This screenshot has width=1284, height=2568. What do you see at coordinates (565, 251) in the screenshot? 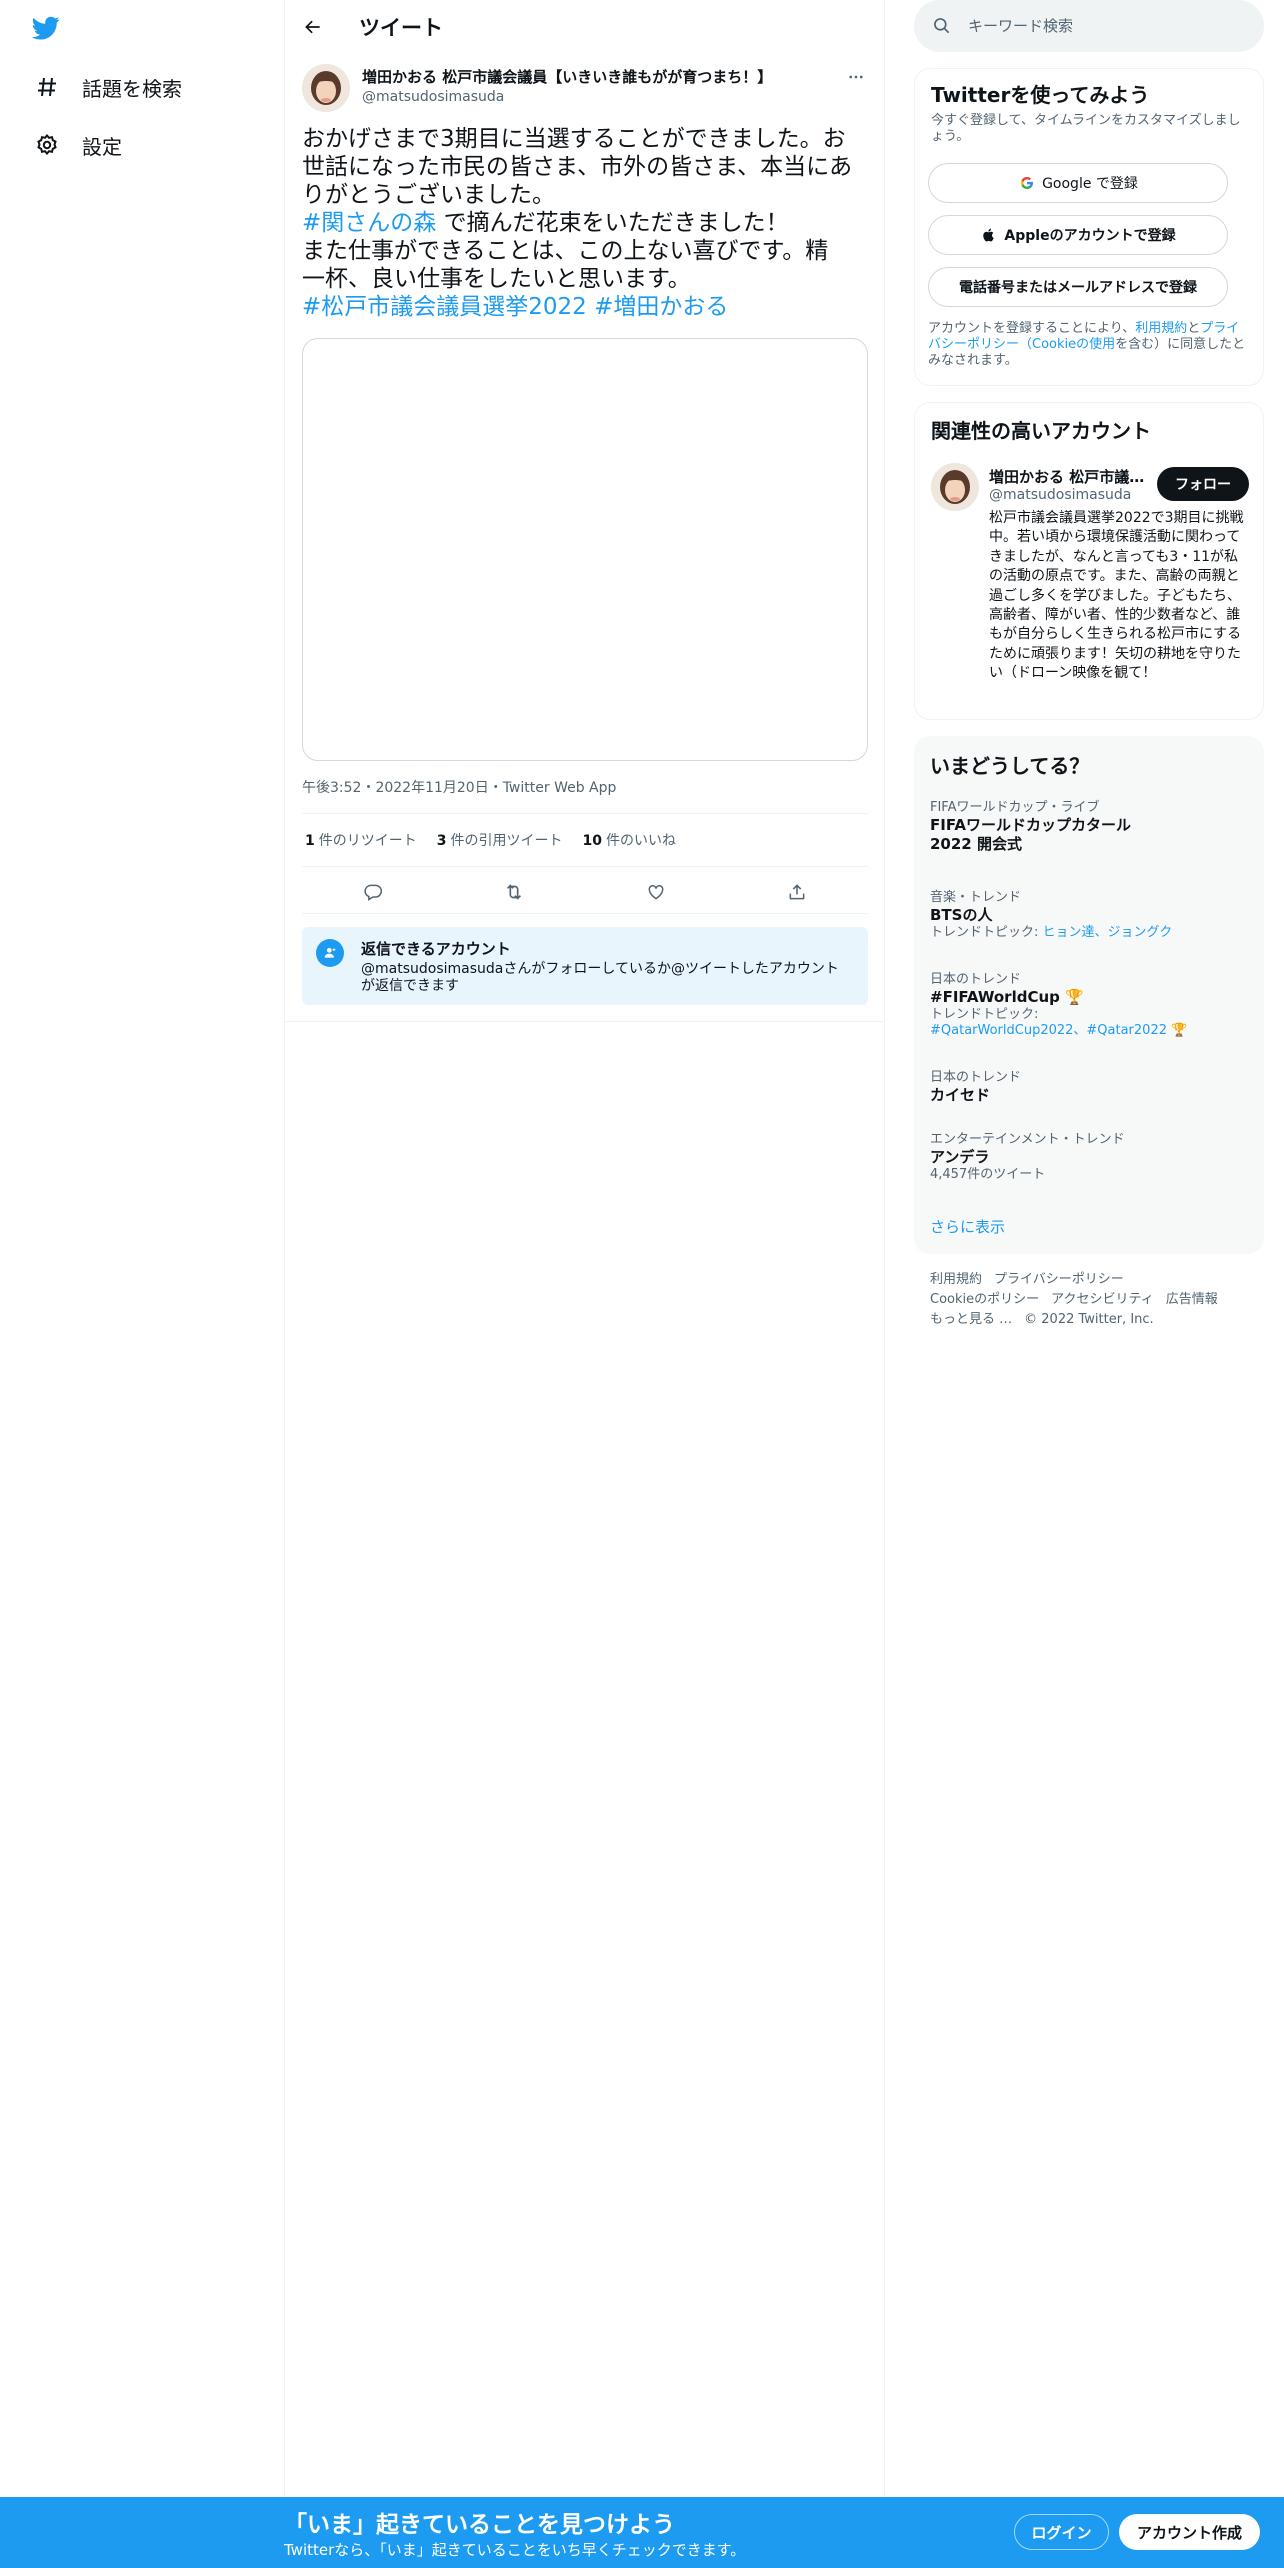
I see `tweet-text-segment: また仕事ができることは、この上ない喜びです。精` at bounding box center [565, 251].